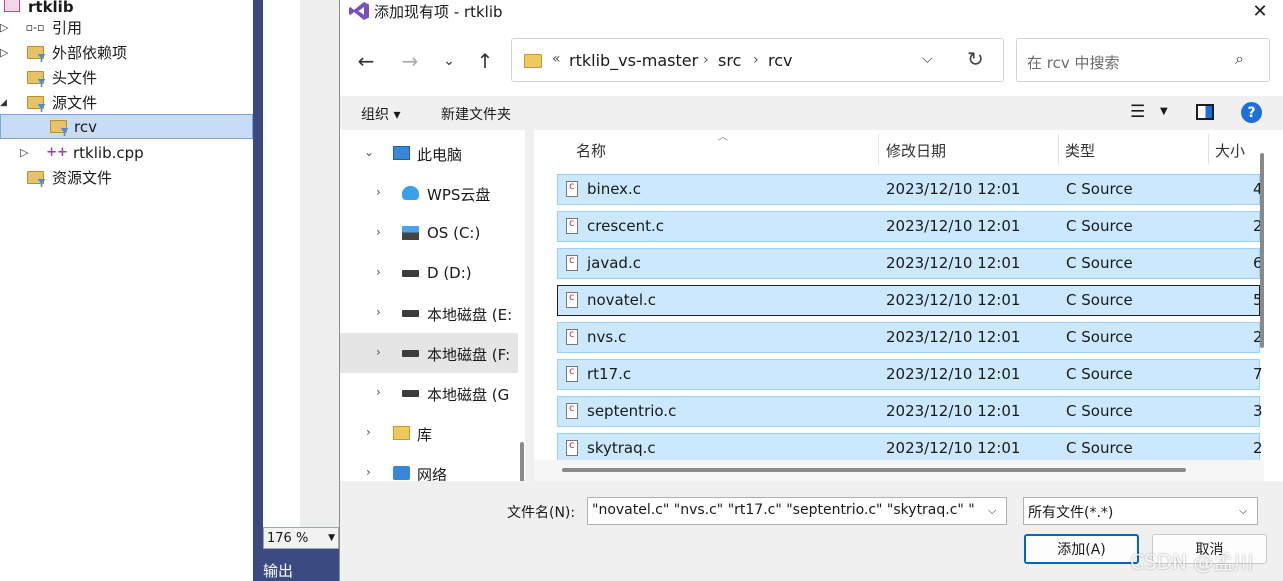 This screenshot has height=581, width=1283. Describe the element at coordinates (126, 52) in the screenshot. I see `tree-item-external-deps: ▷ 外部依赖项` at that location.